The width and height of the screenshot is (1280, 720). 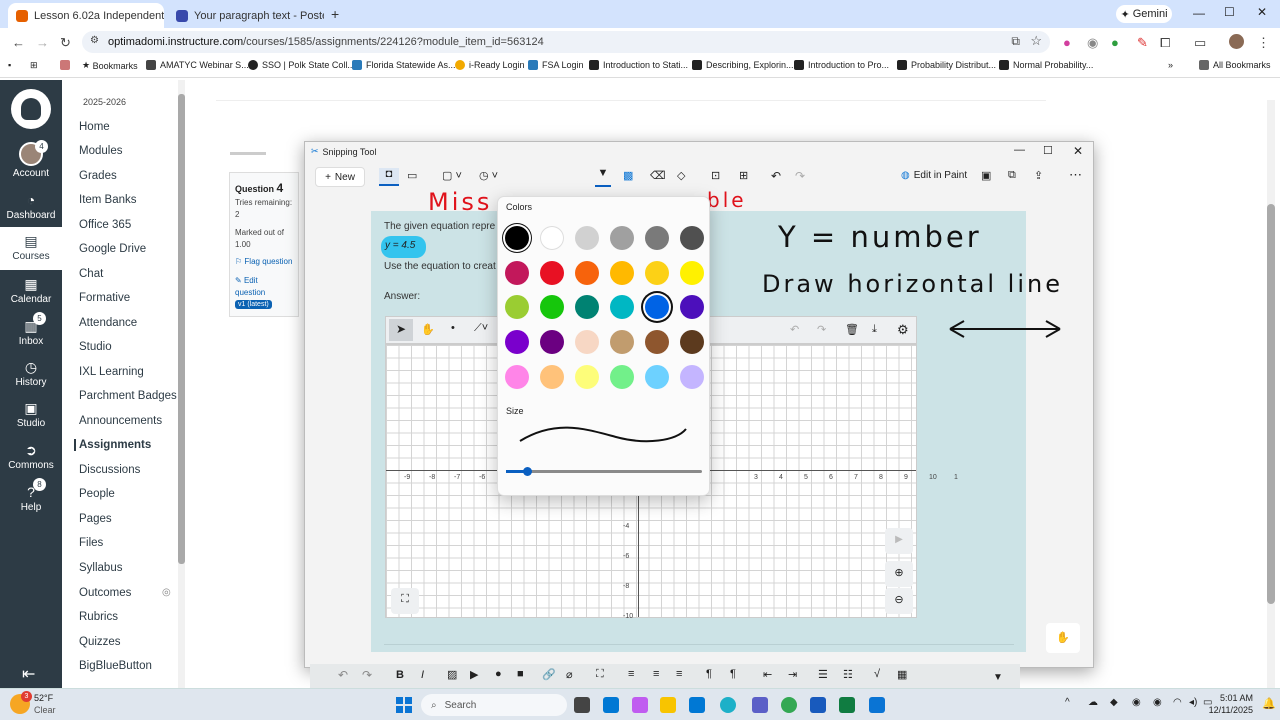 What do you see at coordinates (100, 151) in the screenshot?
I see `course-nav-modules: Modules` at bounding box center [100, 151].